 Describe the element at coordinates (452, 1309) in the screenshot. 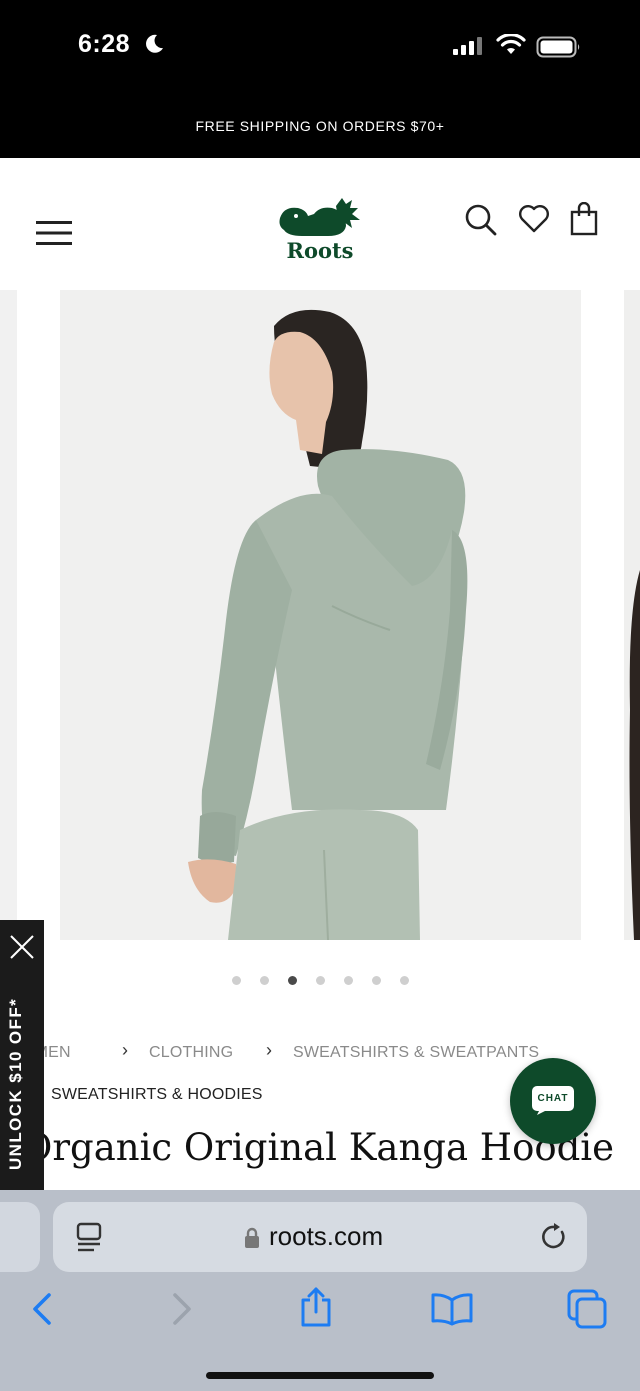

I see `bookmarks-icon` at that location.